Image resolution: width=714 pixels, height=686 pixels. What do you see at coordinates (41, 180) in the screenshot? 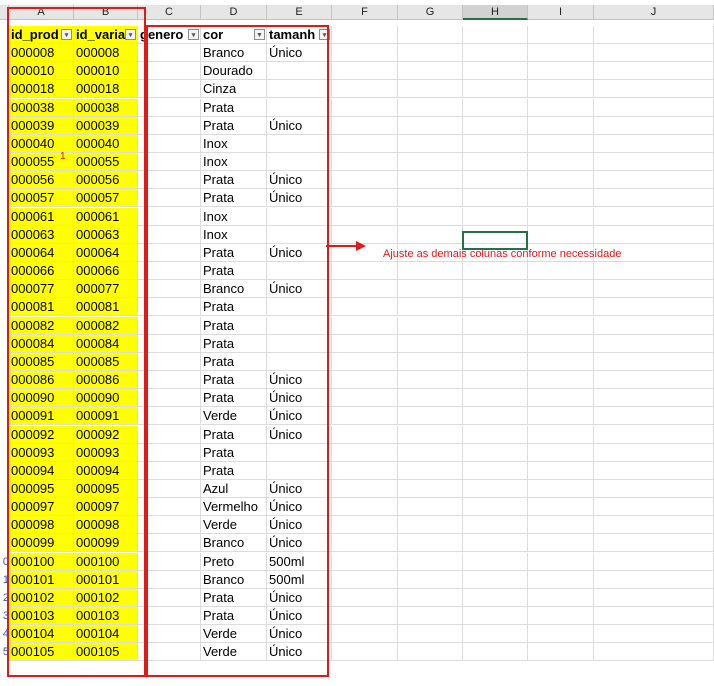
I see `cell-a: 000056` at bounding box center [41, 180].